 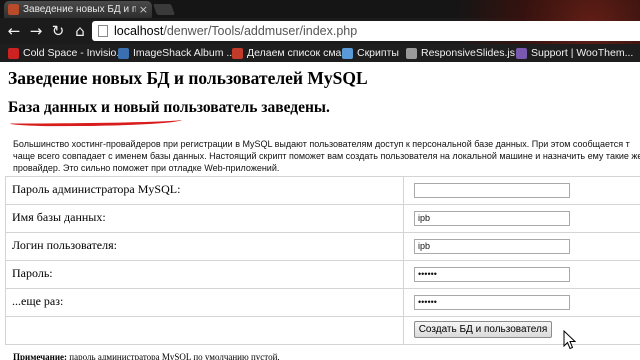 I want to click on forward-button: →, so click(x=36, y=31).